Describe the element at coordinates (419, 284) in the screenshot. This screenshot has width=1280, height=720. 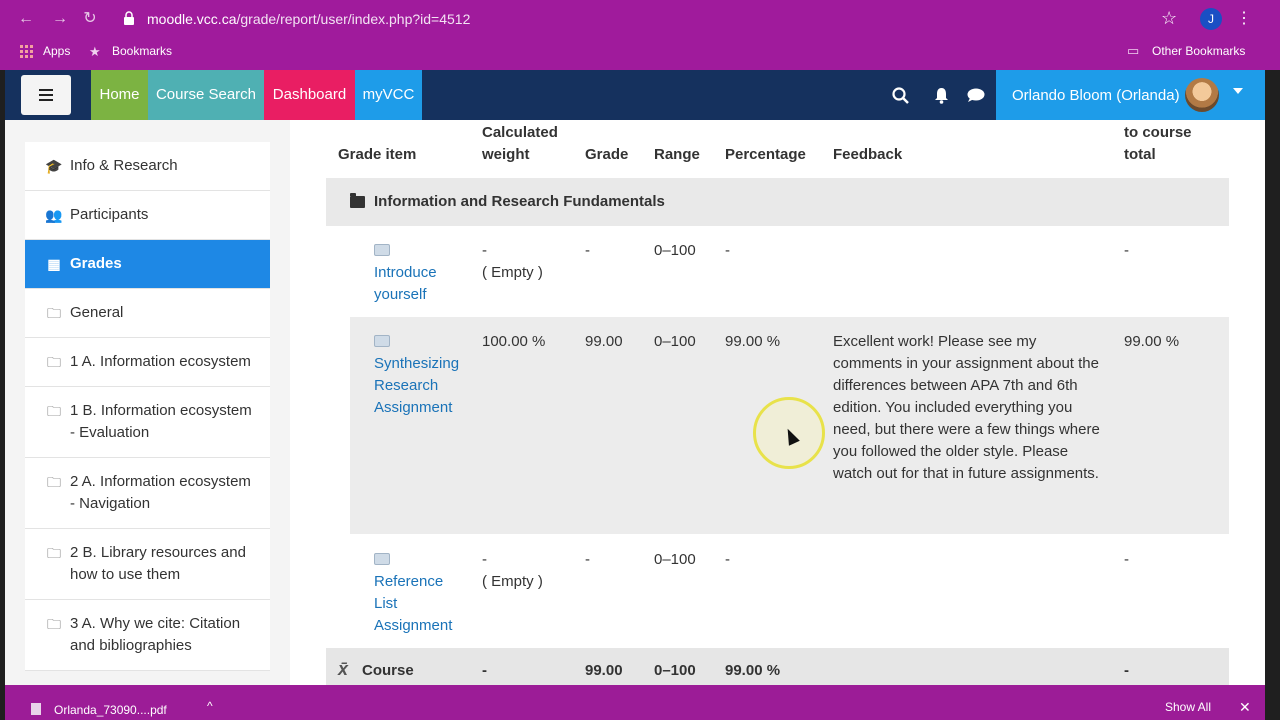
I see `grade-item-link: Introduce yourself` at that location.